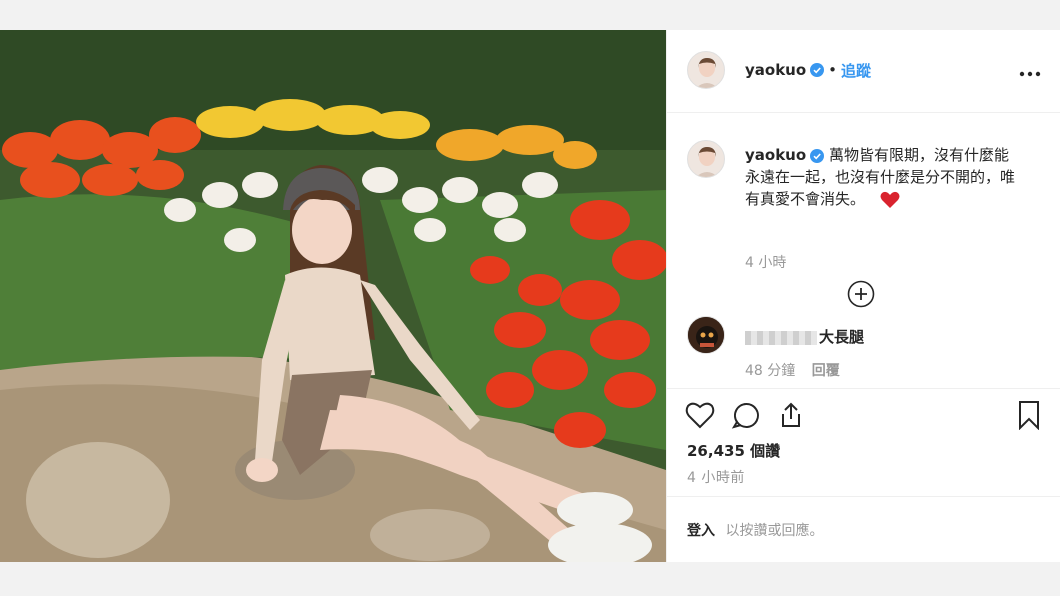  I want to click on bookmark-icon, so click(1029, 417).